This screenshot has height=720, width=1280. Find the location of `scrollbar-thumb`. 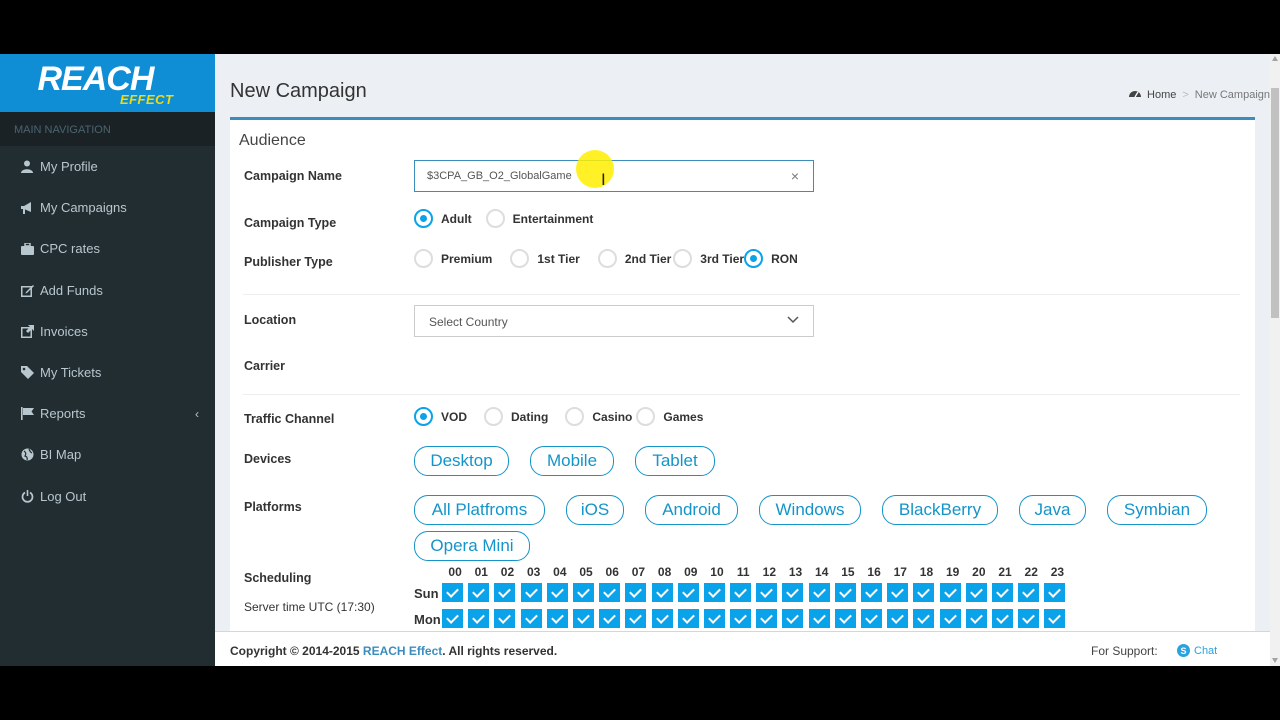

scrollbar-thumb is located at coordinates (1275, 203).